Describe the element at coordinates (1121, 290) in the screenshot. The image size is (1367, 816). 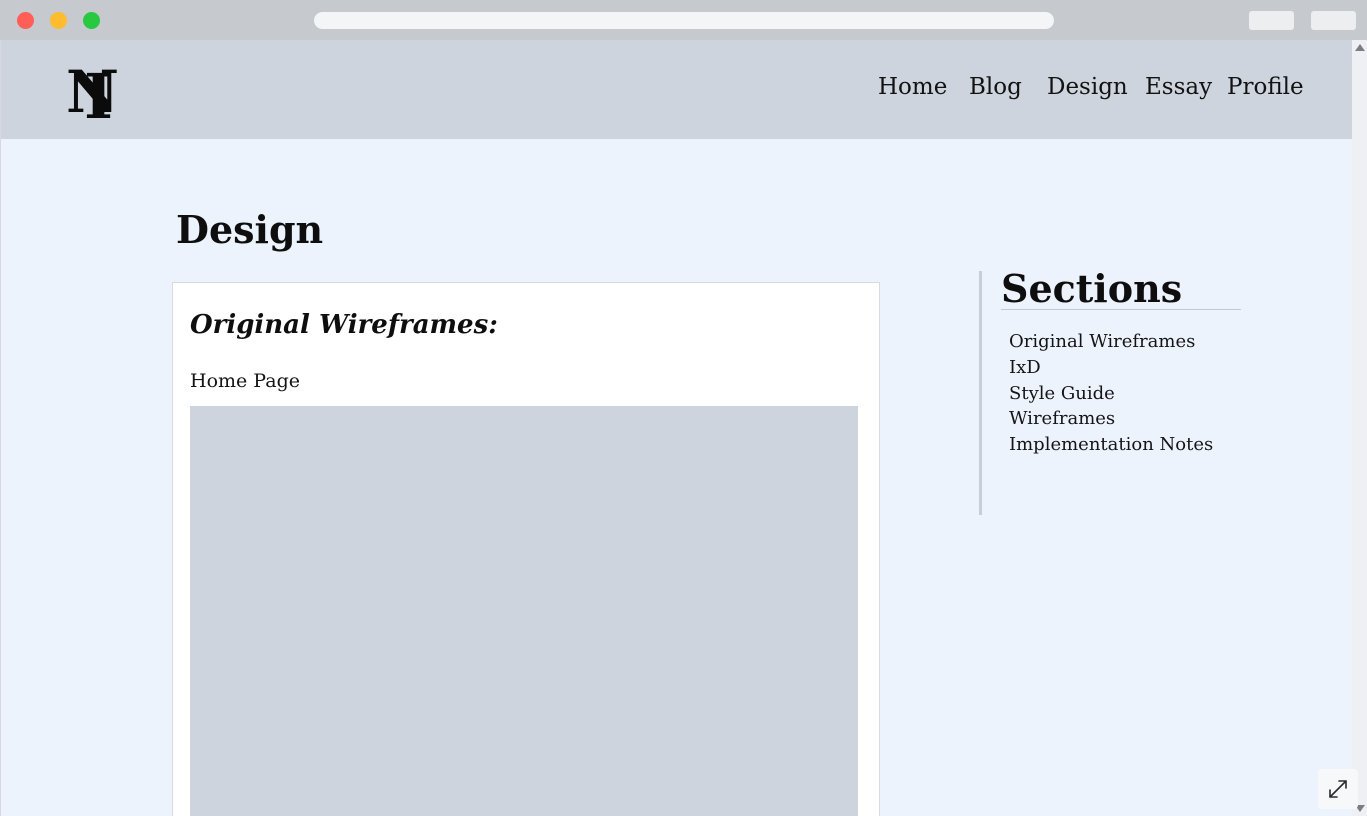
I see `sections-title: Sections` at that location.